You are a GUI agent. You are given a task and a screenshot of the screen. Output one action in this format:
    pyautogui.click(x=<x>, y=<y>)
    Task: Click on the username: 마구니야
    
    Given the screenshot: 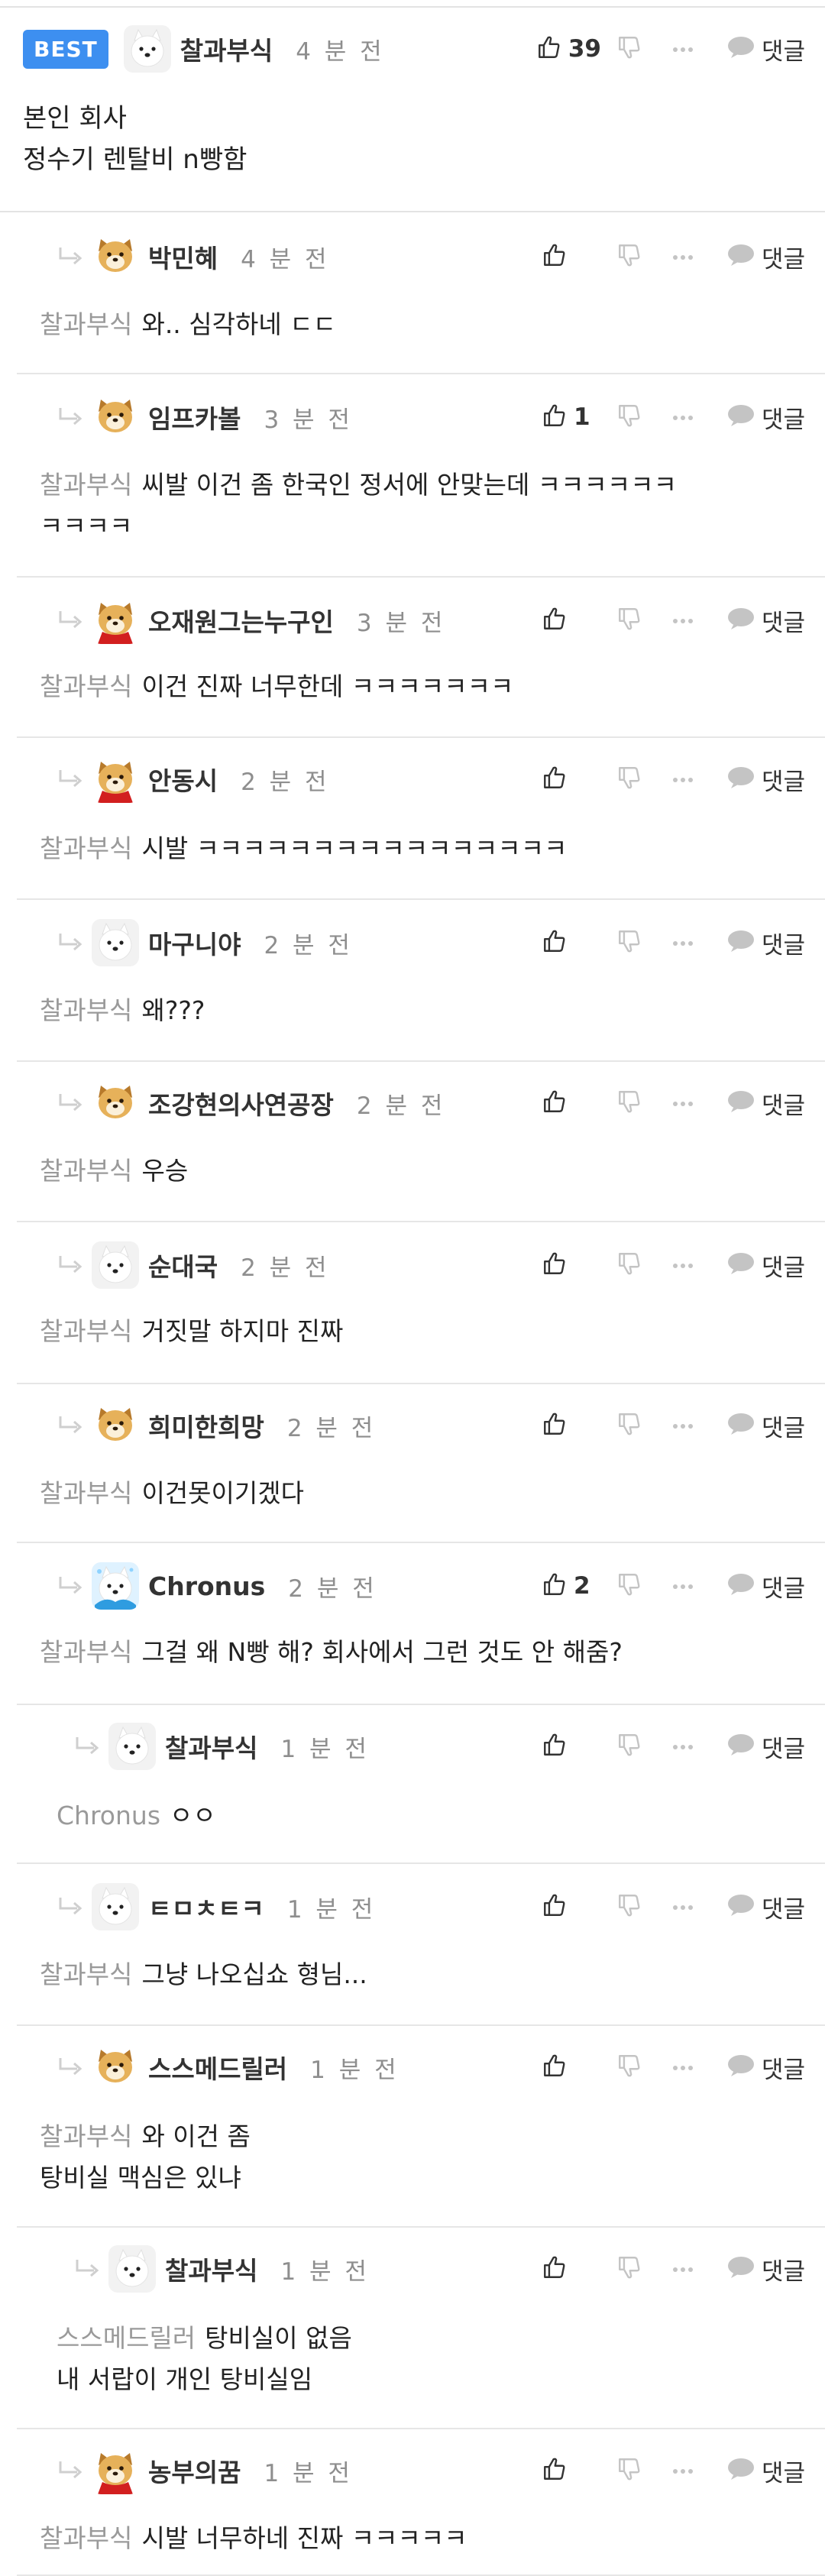 What is the action you would take?
    pyautogui.click(x=194, y=942)
    